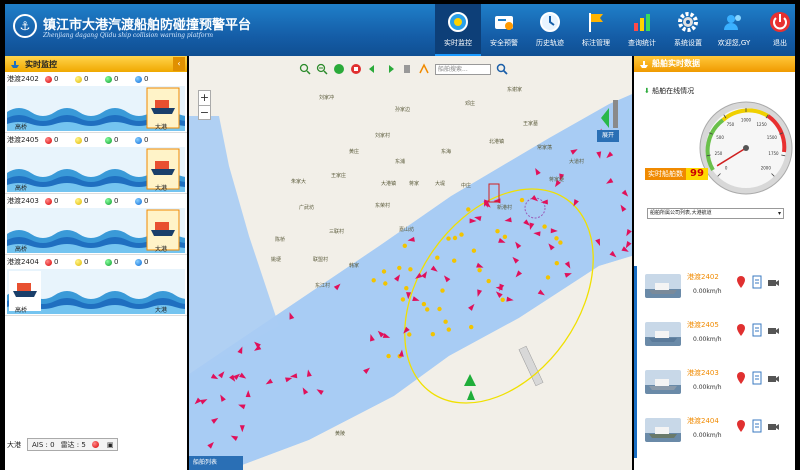 This screenshot has height=470, width=800. Describe the element at coordinates (204, 112) in the screenshot. I see `zoom-out-button: −` at that location.